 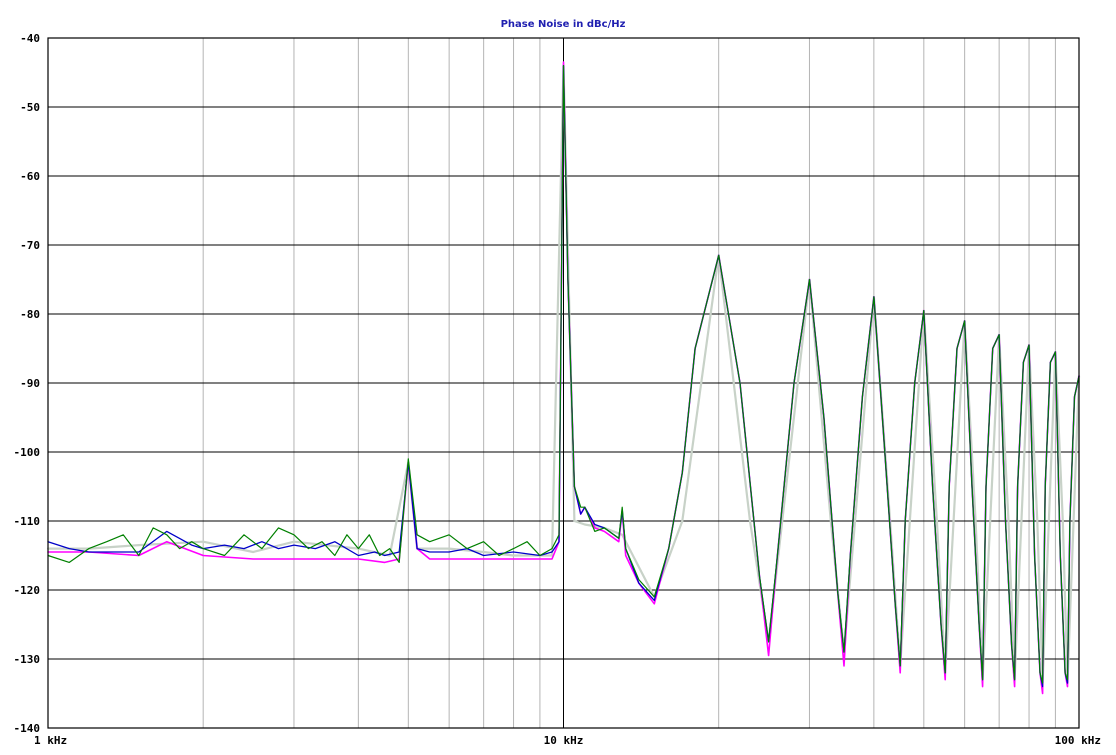 I want to click on y-tick-label: -110, so click(x=27, y=521).